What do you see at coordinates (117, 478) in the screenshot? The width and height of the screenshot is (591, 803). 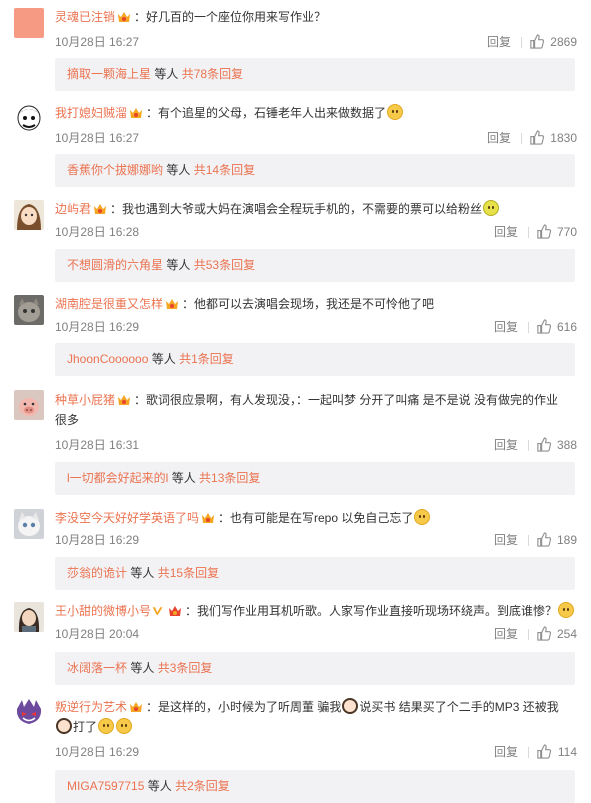 I see `sub-reply-user: l一切都会好起来的l` at bounding box center [117, 478].